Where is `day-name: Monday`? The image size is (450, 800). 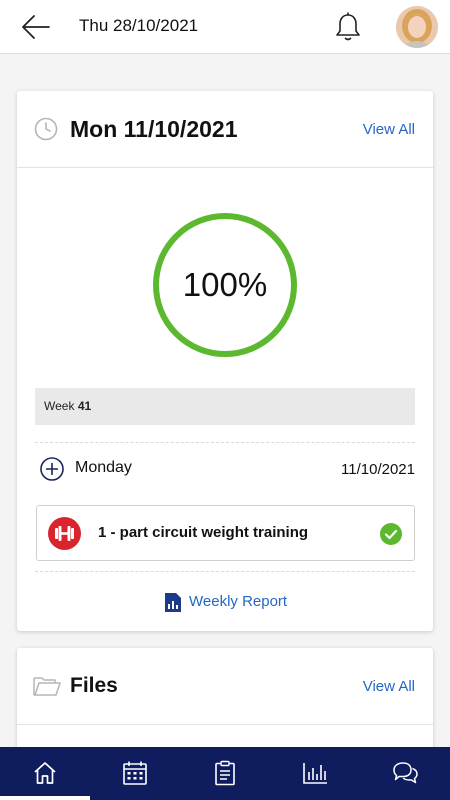 day-name: Monday is located at coordinates (103, 467).